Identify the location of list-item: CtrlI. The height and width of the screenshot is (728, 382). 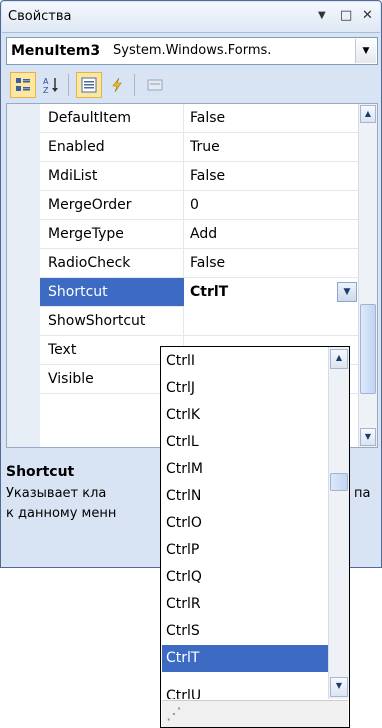
(245, 361).